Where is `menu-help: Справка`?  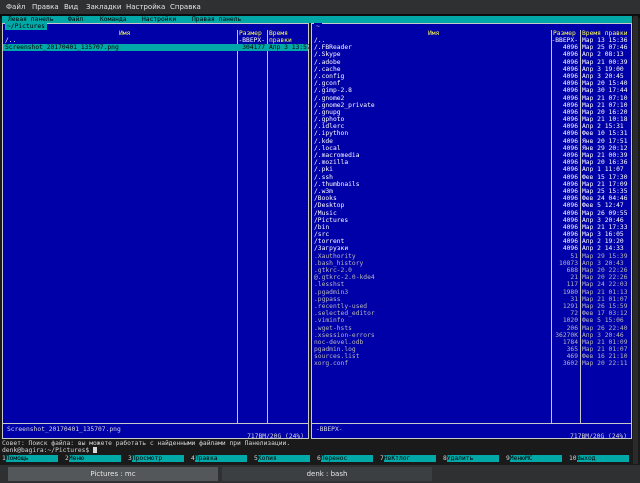
menu-help: Справка is located at coordinates (185, 7).